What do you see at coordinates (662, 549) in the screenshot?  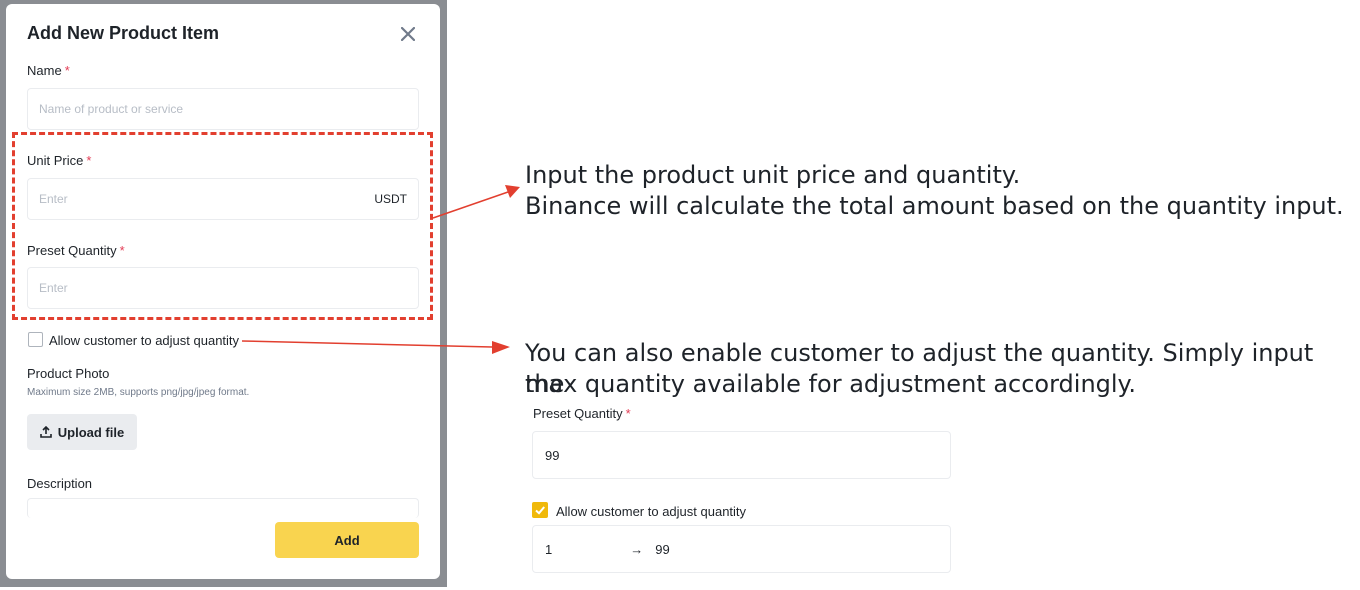 I see `range-max-value: 99` at bounding box center [662, 549].